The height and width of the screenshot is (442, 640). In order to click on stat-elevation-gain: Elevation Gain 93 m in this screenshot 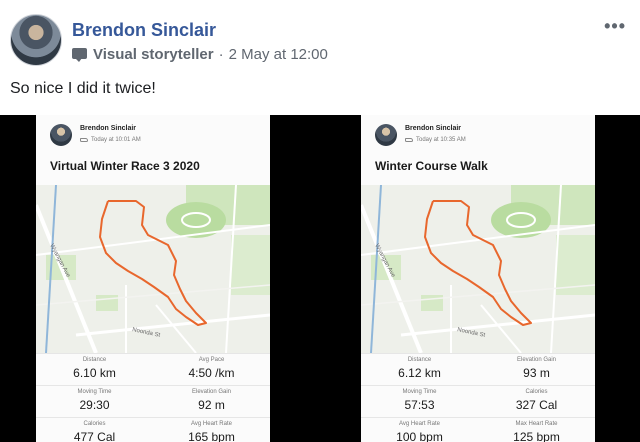, I will do `click(536, 368)`.